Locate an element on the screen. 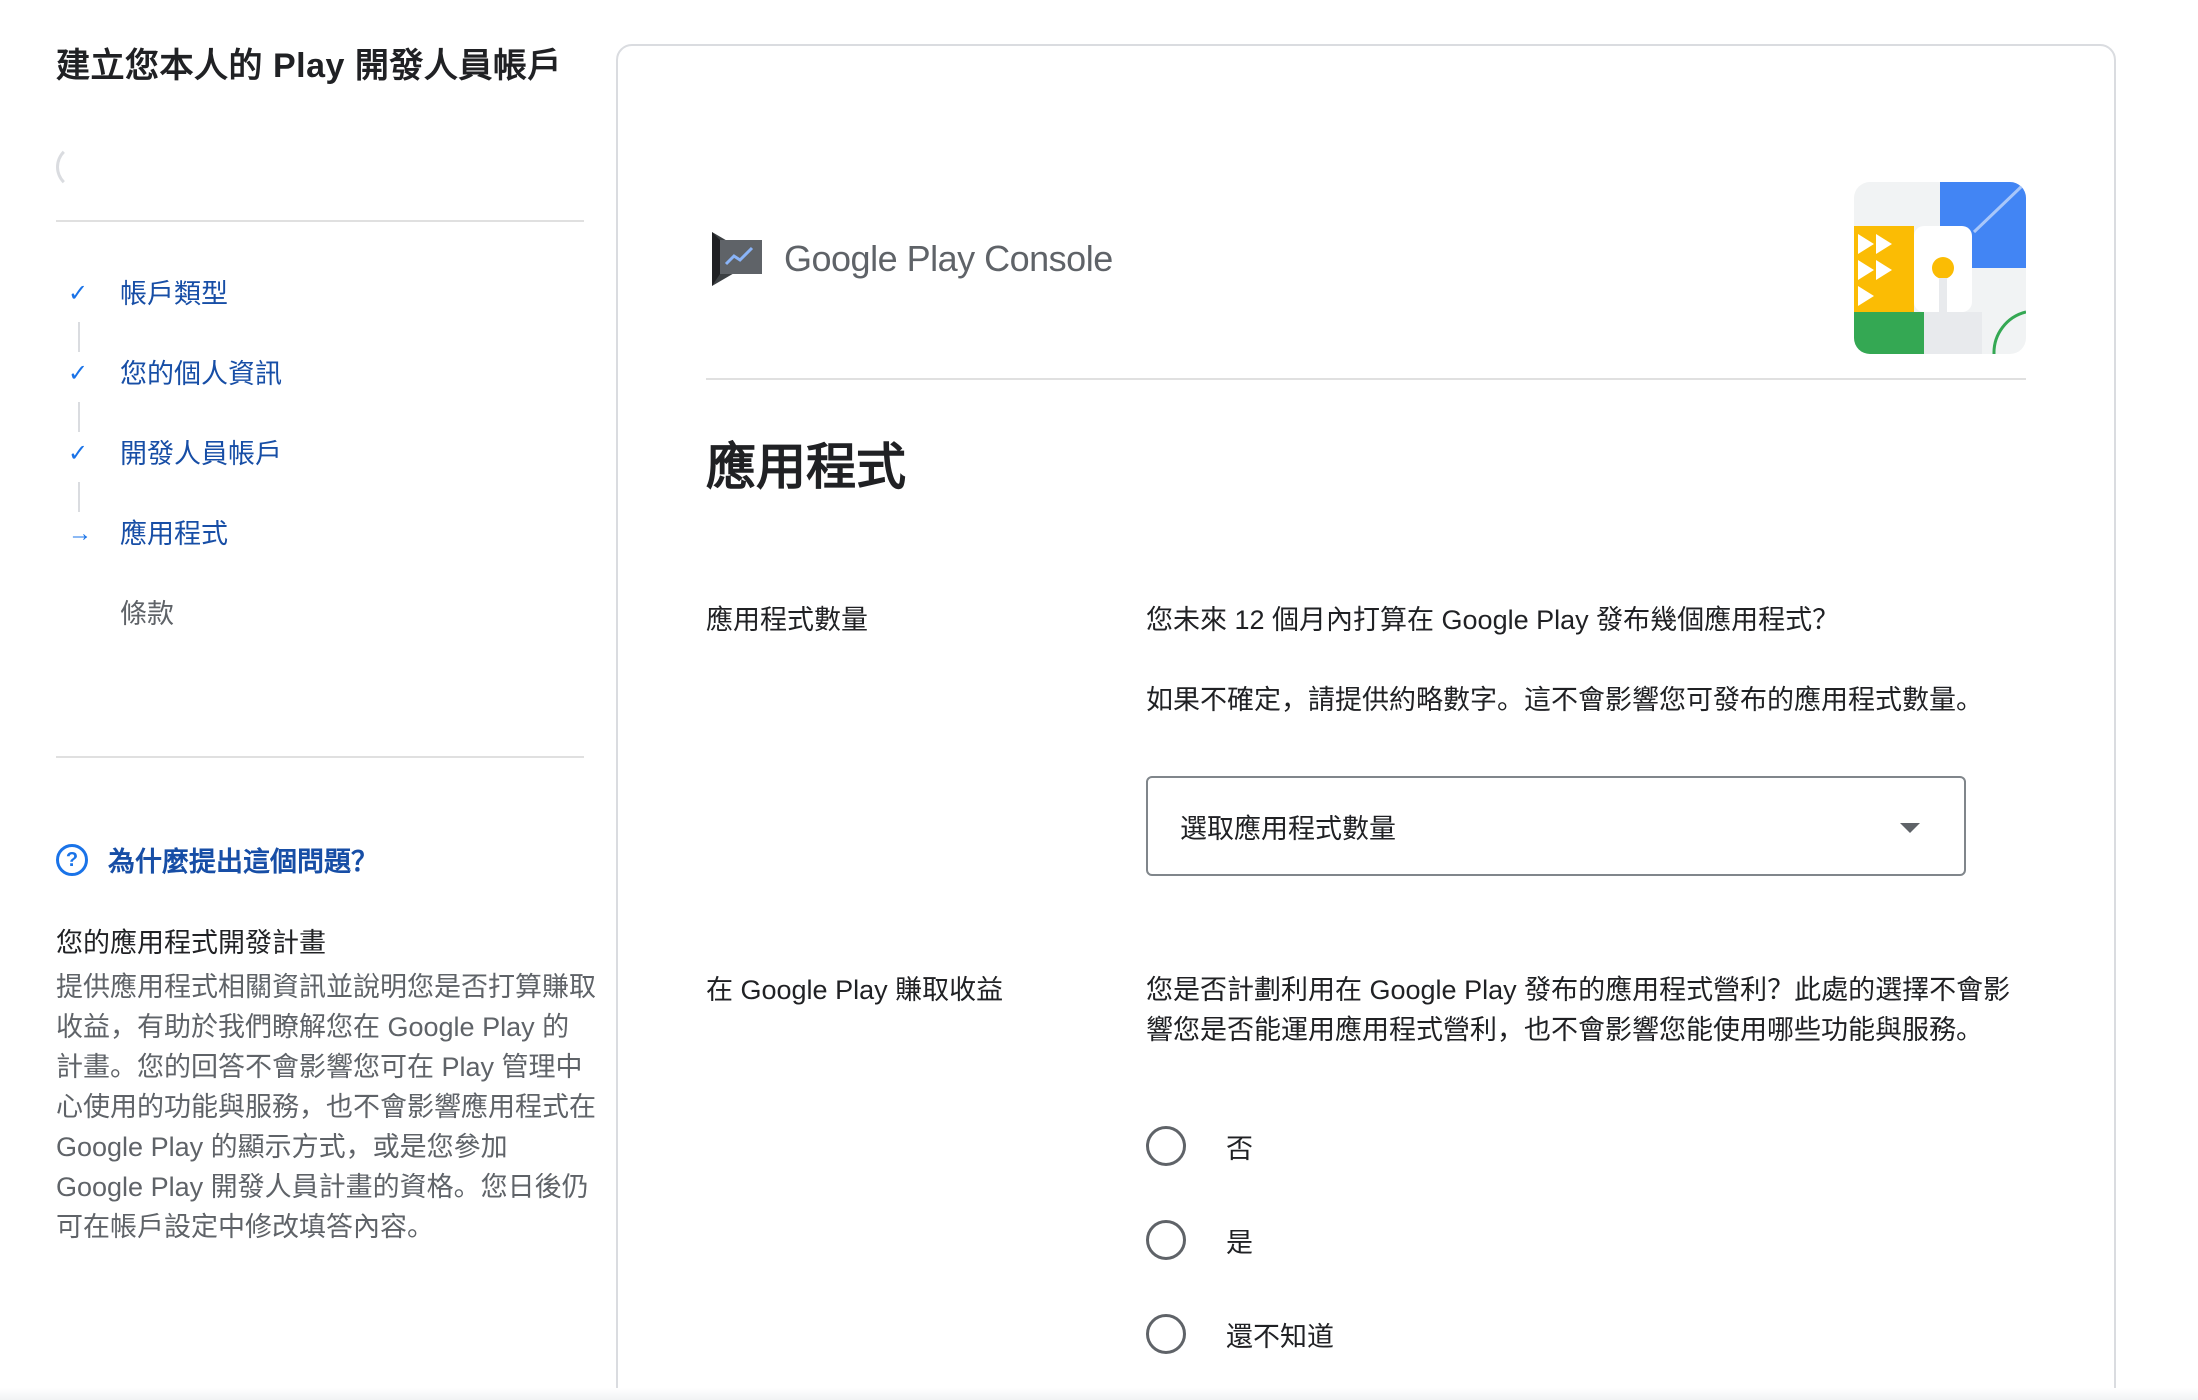 Image resolution: width=2198 pixels, height=1400 pixels. step-apps: → 應用程式 is located at coordinates (320, 552).